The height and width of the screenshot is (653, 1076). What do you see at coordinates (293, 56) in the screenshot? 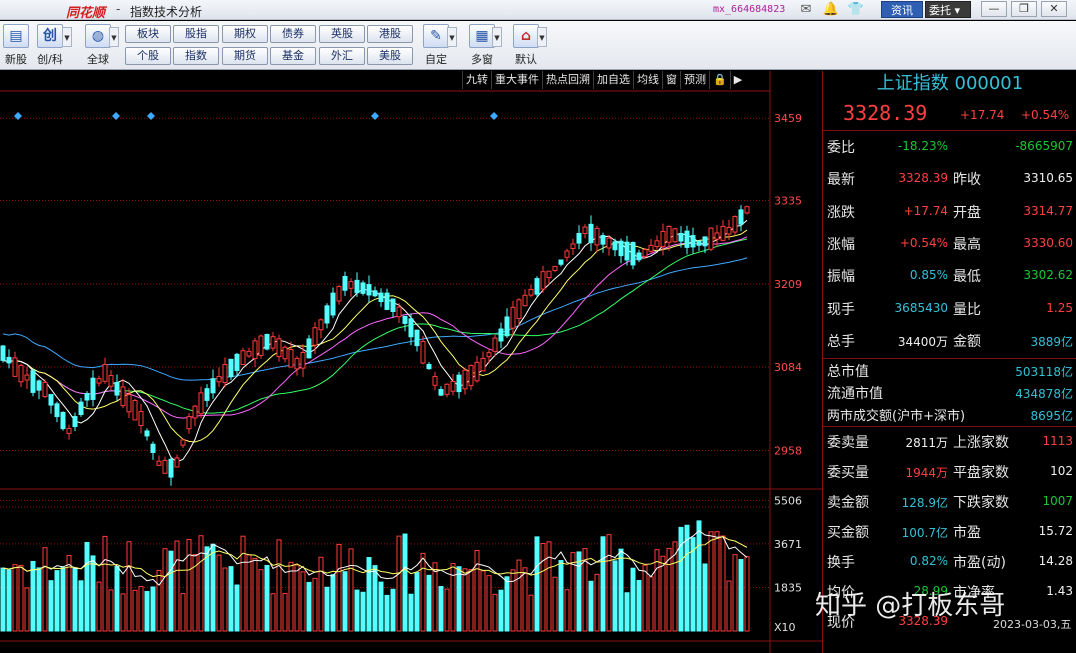
I see `market-button-funds: 基金` at bounding box center [293, 56].